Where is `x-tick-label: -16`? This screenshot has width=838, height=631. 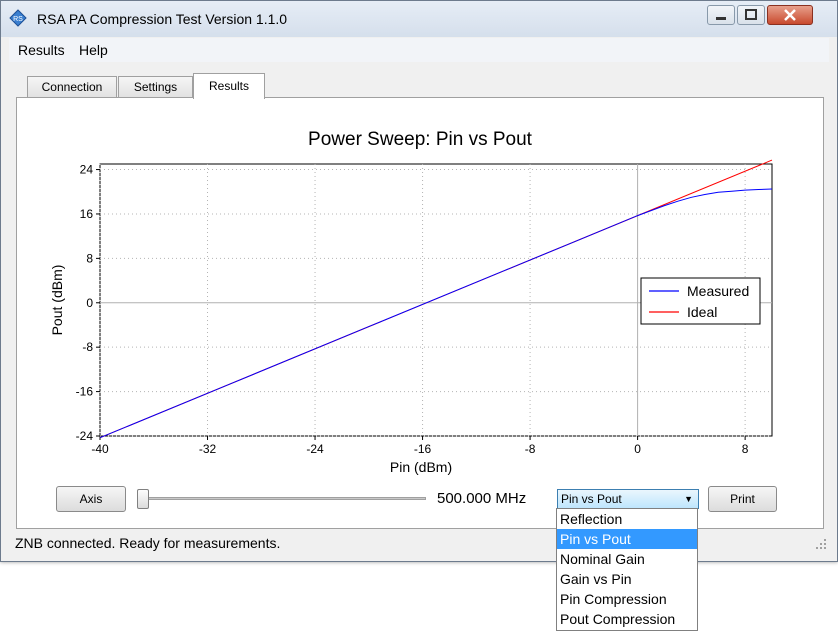
x-tick-label: -16 is located at coordinates (423, 449).